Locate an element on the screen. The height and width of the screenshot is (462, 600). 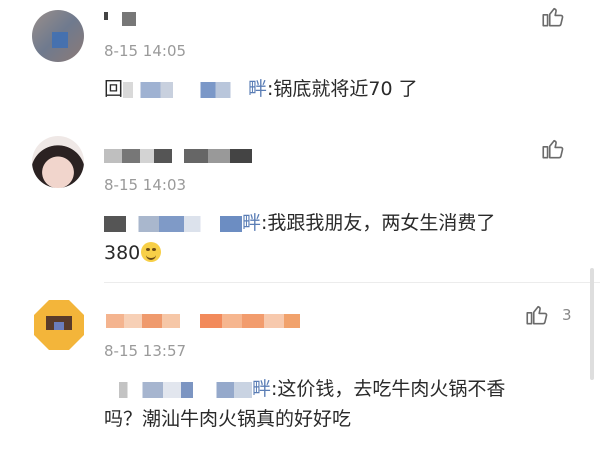
comment-text: 回 畔:锅底就将近70 了 is located at coordinates (261, 89).